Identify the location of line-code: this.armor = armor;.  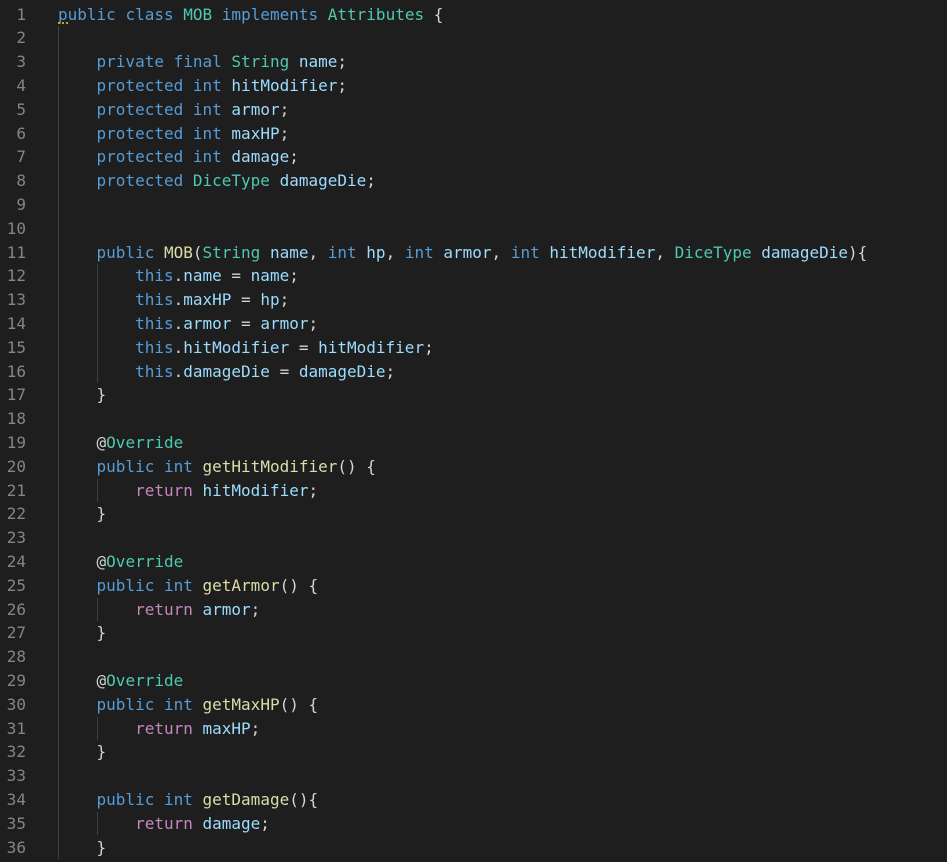
(188, 324).